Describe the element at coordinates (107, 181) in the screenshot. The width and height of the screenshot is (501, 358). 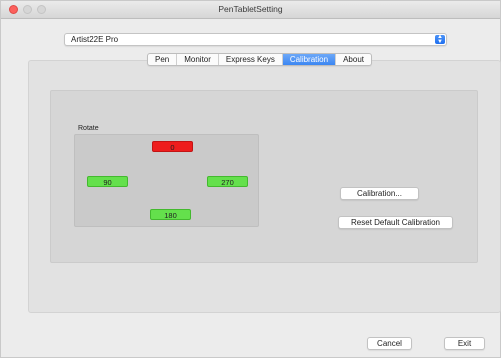
I see `rotate-90-button: 90` at that location.